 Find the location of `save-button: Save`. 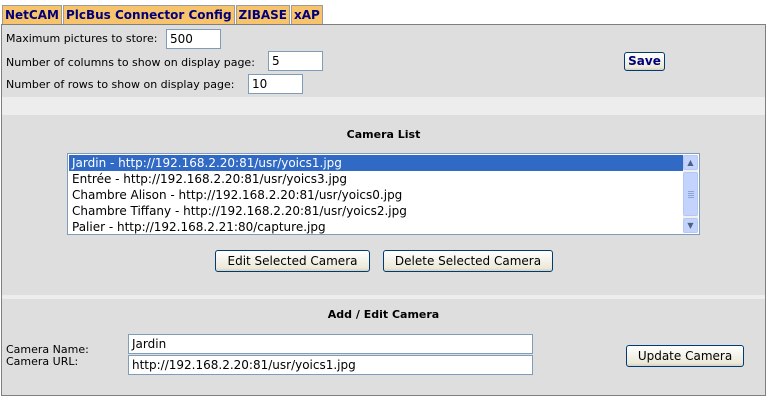

save-button: Save is located at coordinates (644, 61).